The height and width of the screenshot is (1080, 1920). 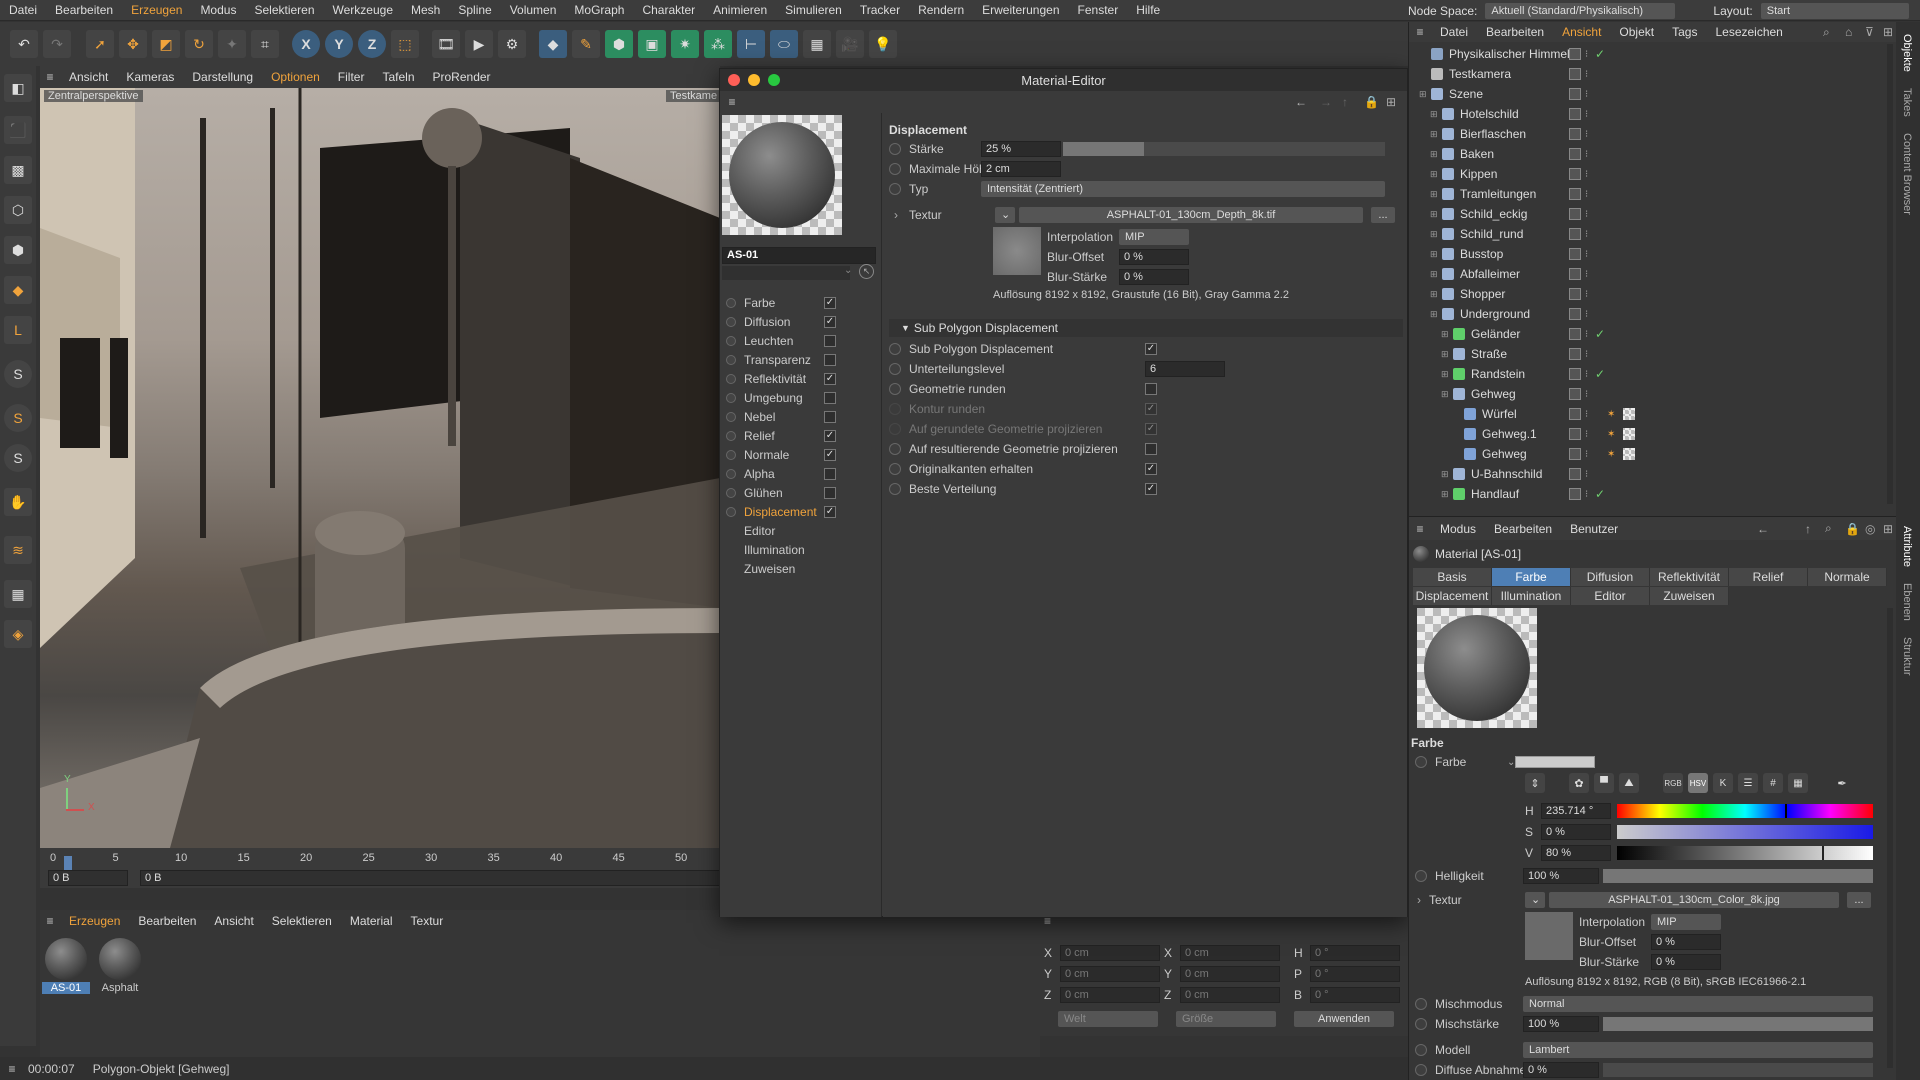 What do you see at coordinates (1477, 668) in the screenshot?
I see `attribute-material-preview` at bounding box center [1477, 668].